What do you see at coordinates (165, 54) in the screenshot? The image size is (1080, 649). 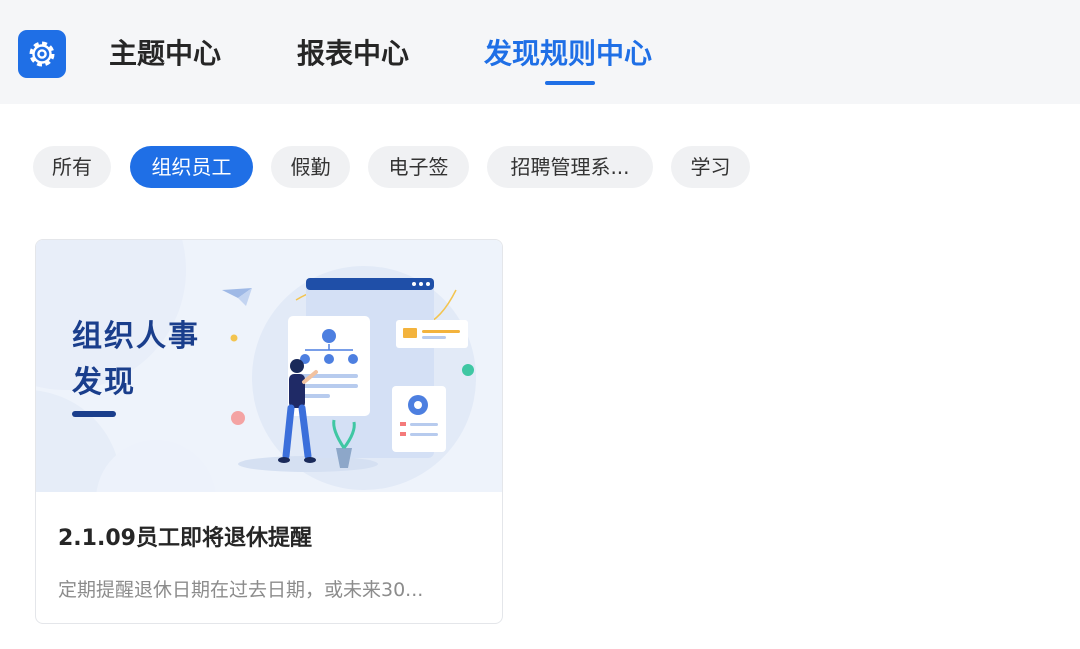 I see `tab-topic-center: 主题中心` at bounding box center [165, 54].